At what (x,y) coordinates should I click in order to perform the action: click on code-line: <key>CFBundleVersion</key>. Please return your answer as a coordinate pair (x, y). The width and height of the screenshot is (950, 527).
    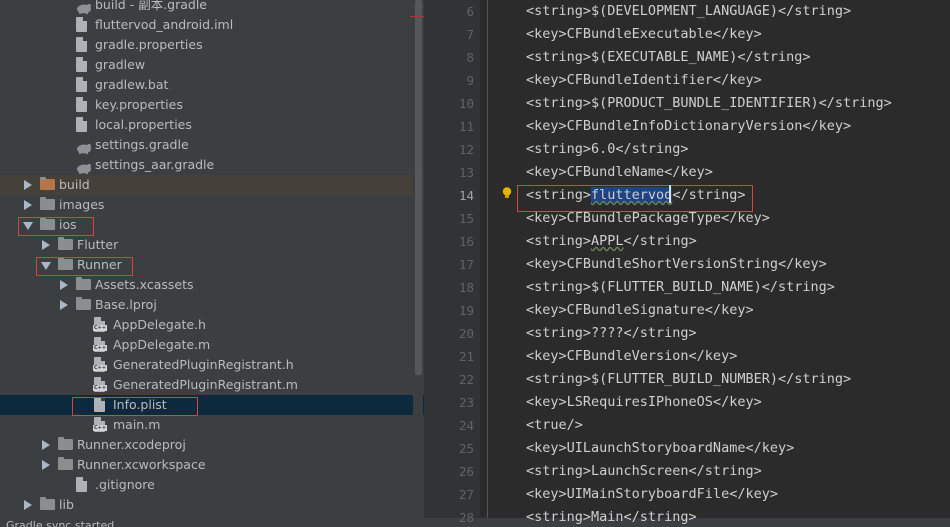
    Looking at the image, I should click on (631, 356).